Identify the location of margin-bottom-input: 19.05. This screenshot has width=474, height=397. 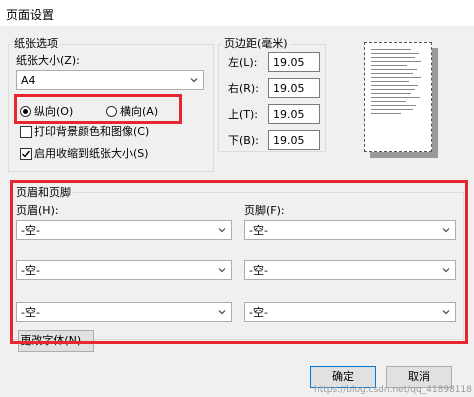
(294, 140).